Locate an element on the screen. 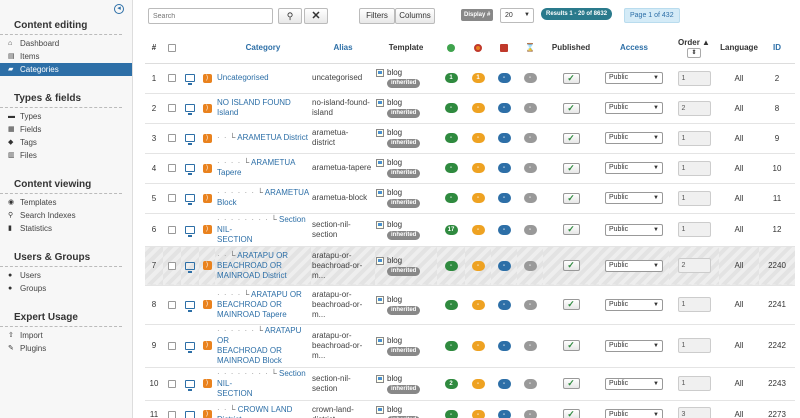  sidebar-item-tags: ◆ Tags is located at coordinates (66, 142).